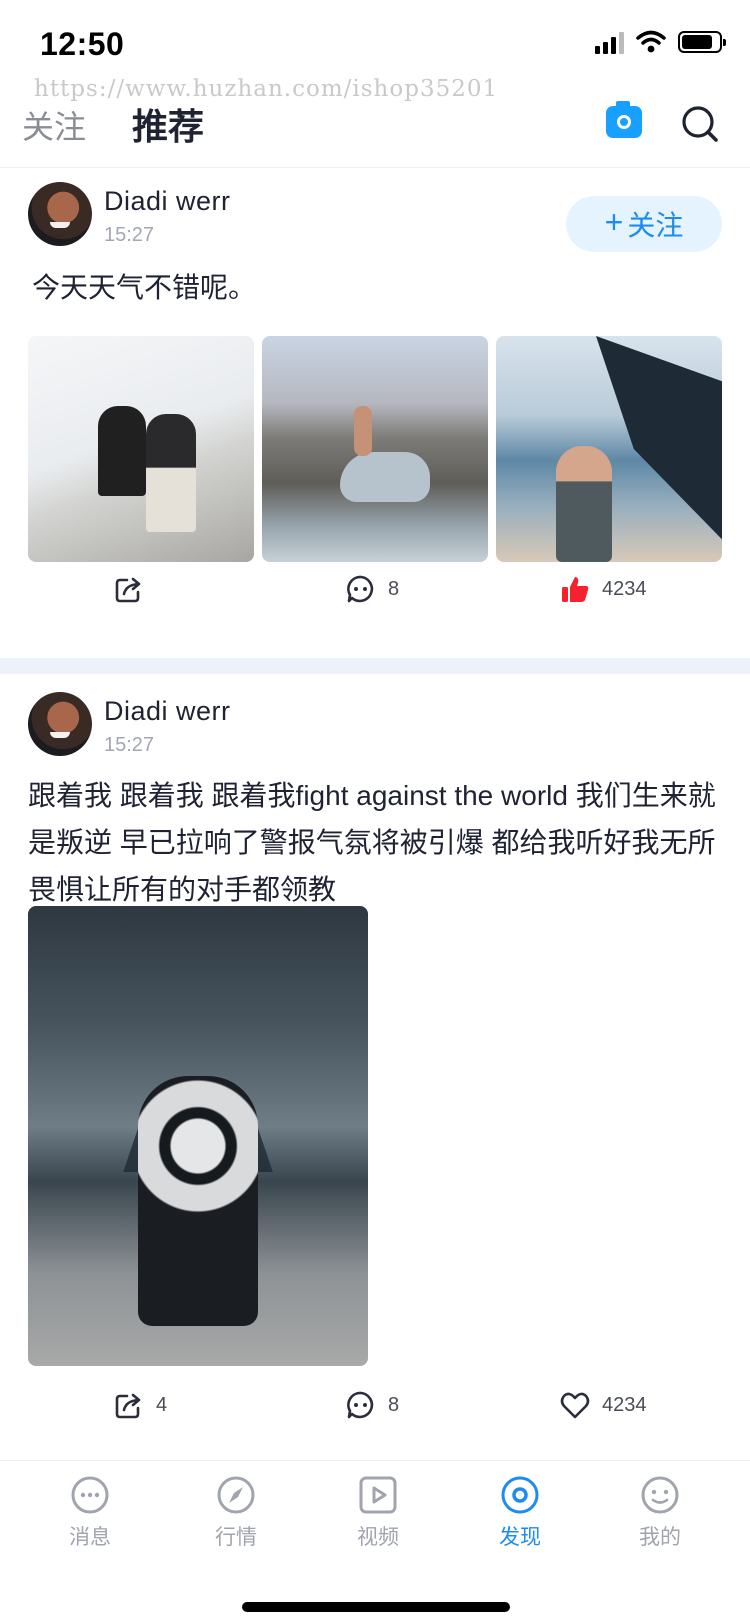 This screenshot has height=1624, width=750. Describe the element at coordinates (609, 42) in the screenshot. I see `cellular-signal-icon` at that location.